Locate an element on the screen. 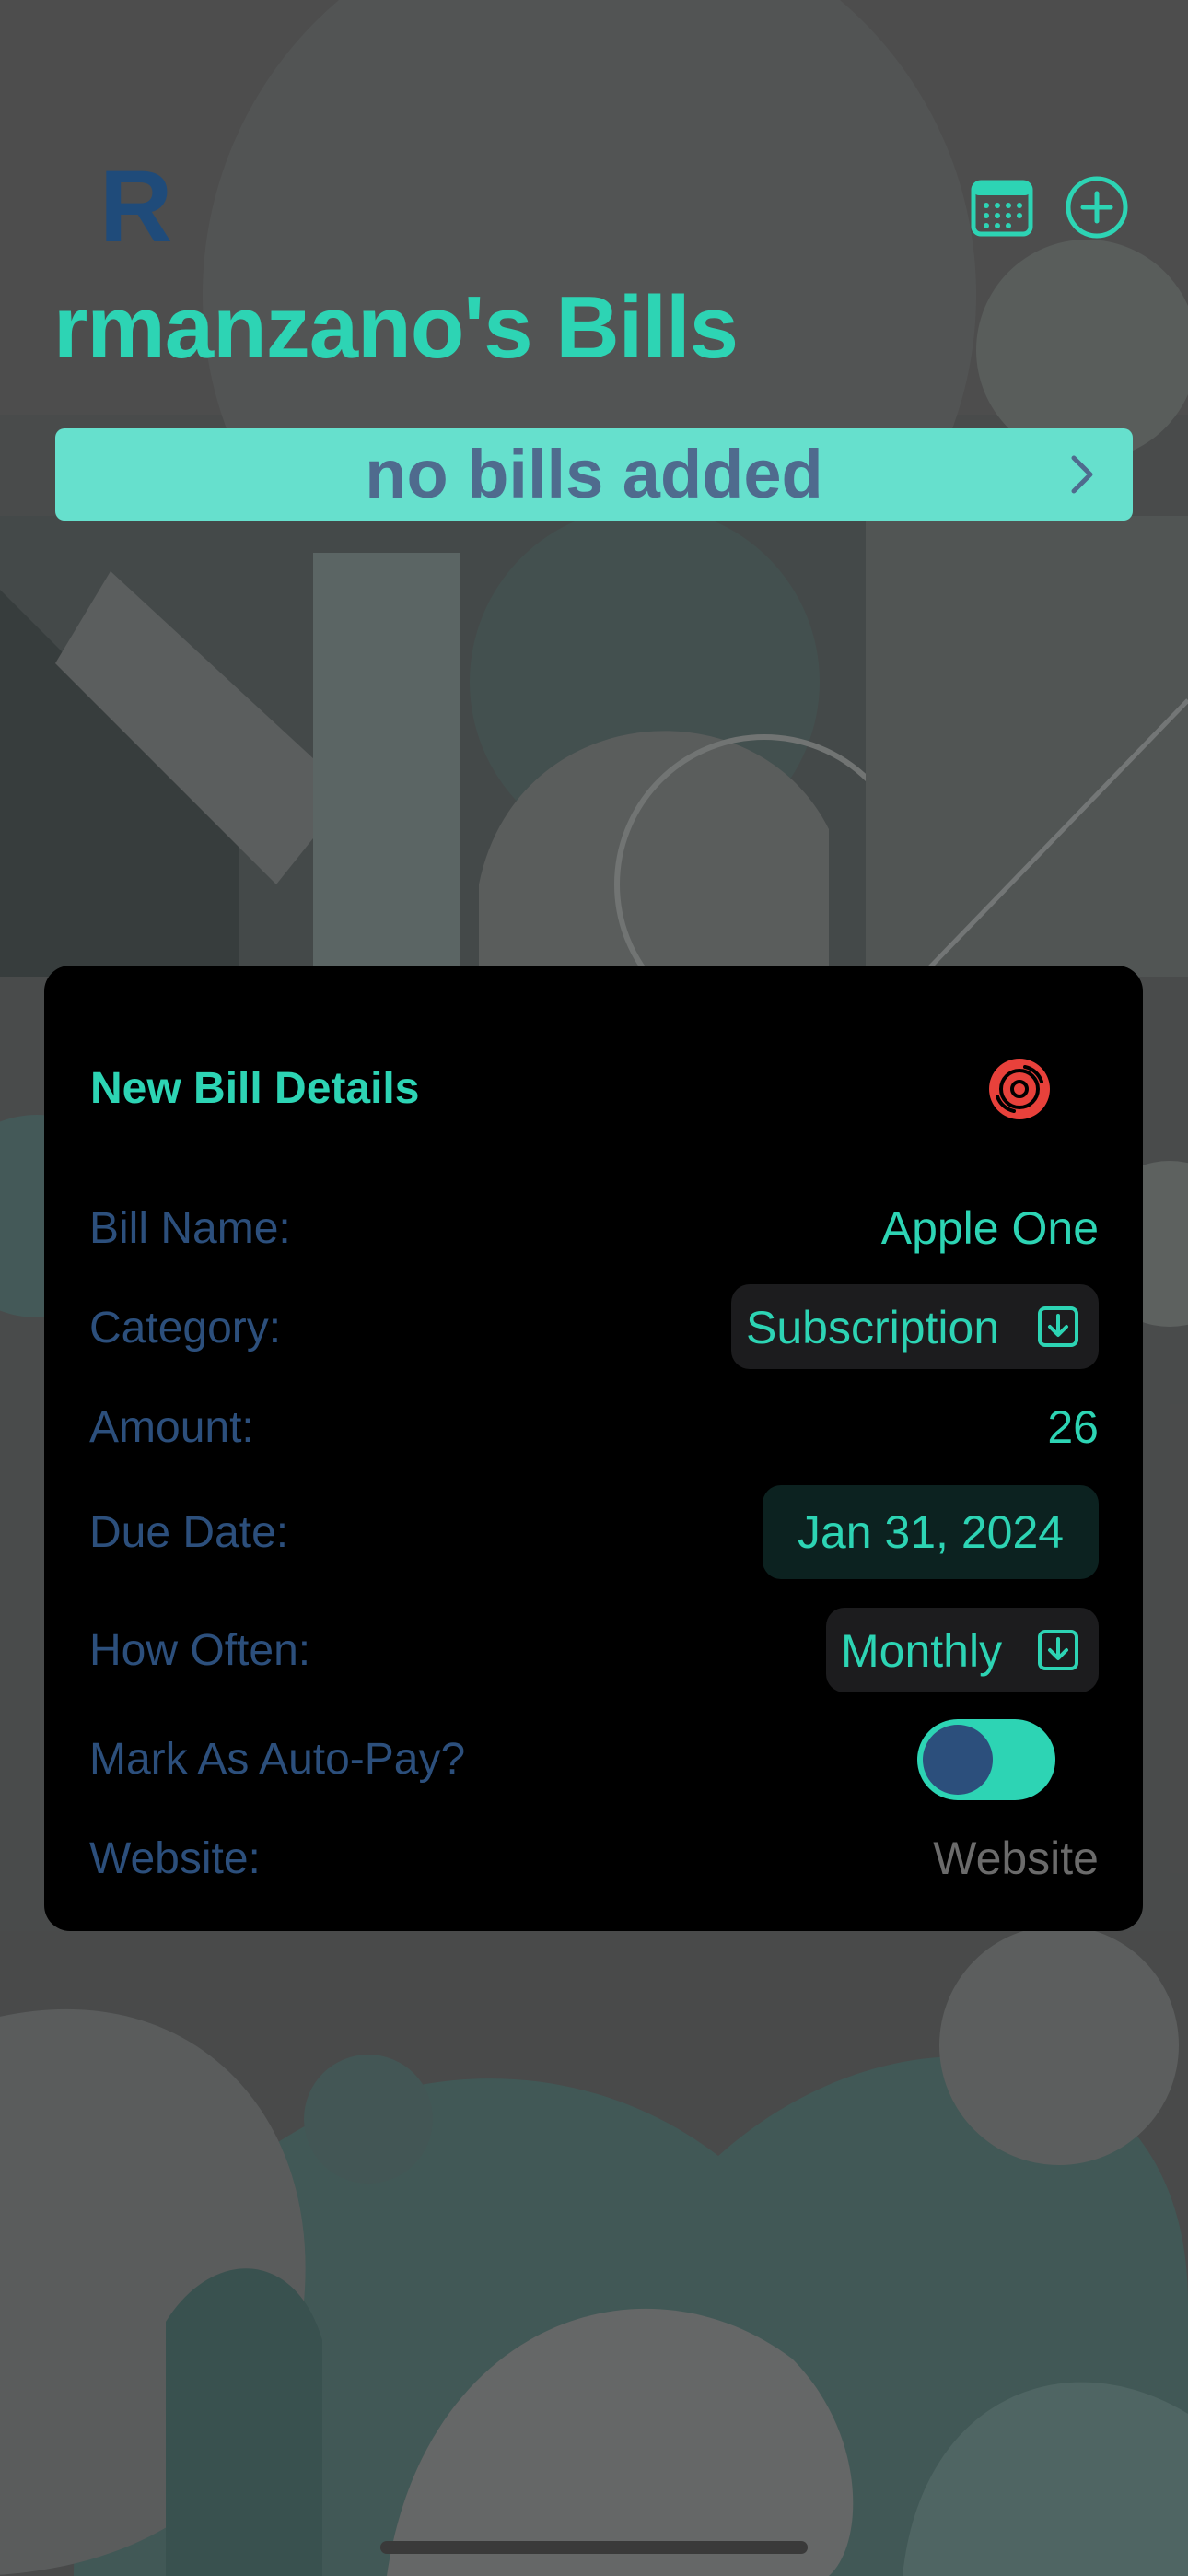 The width and height of the screenshot is (1188, 2576). page-title: rmanzano's Bills is located at coordinates (396, 327).